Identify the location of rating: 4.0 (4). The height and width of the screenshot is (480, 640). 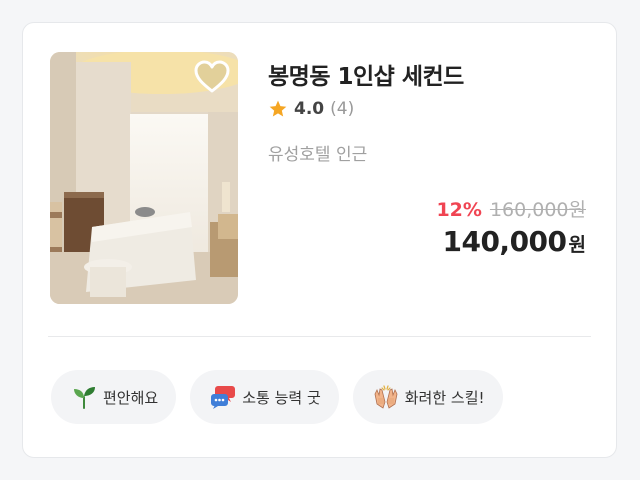
(311, 109).